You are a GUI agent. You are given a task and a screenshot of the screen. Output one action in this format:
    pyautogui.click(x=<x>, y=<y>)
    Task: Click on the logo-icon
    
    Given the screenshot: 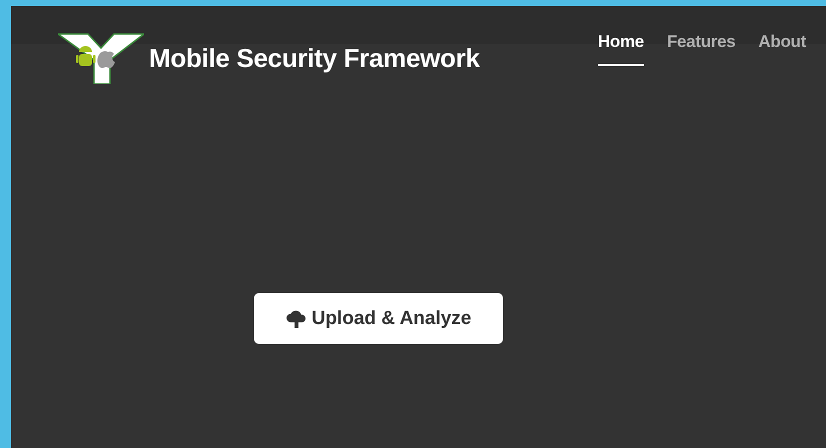 What is the action you would take?
    pyautogui.click(x=101, y=58)
    